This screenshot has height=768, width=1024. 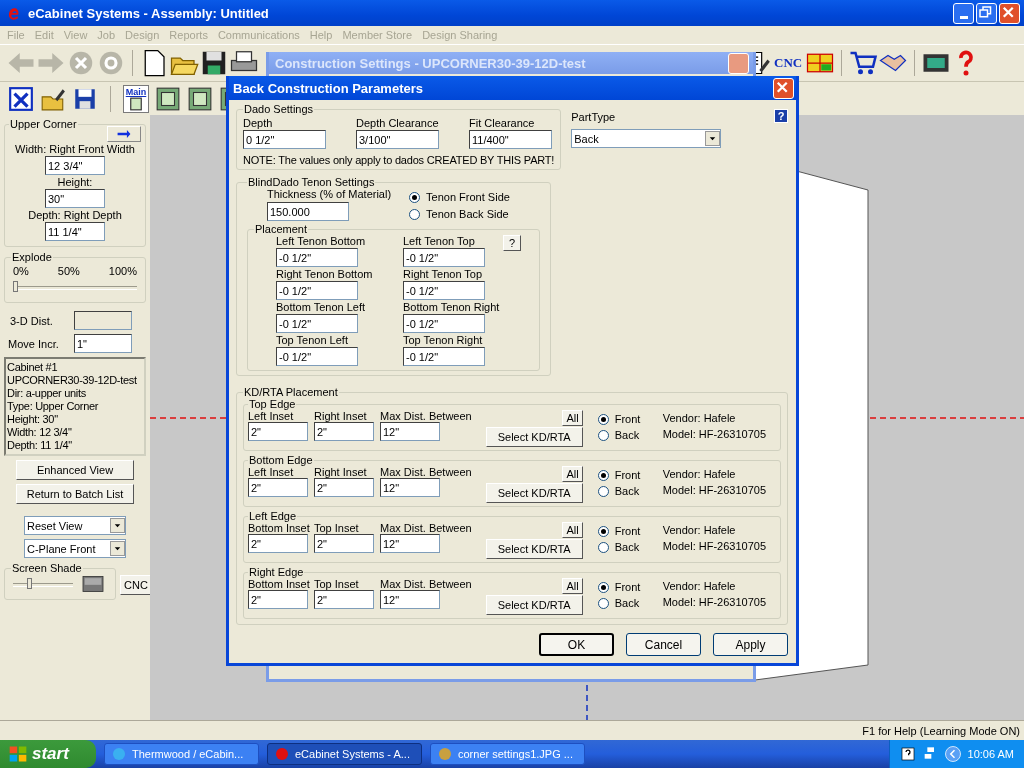 What do you see at coordinates (93, 584) in the screenshot?
I see `shade-swatch-icon` at bounding box center [93, 584].